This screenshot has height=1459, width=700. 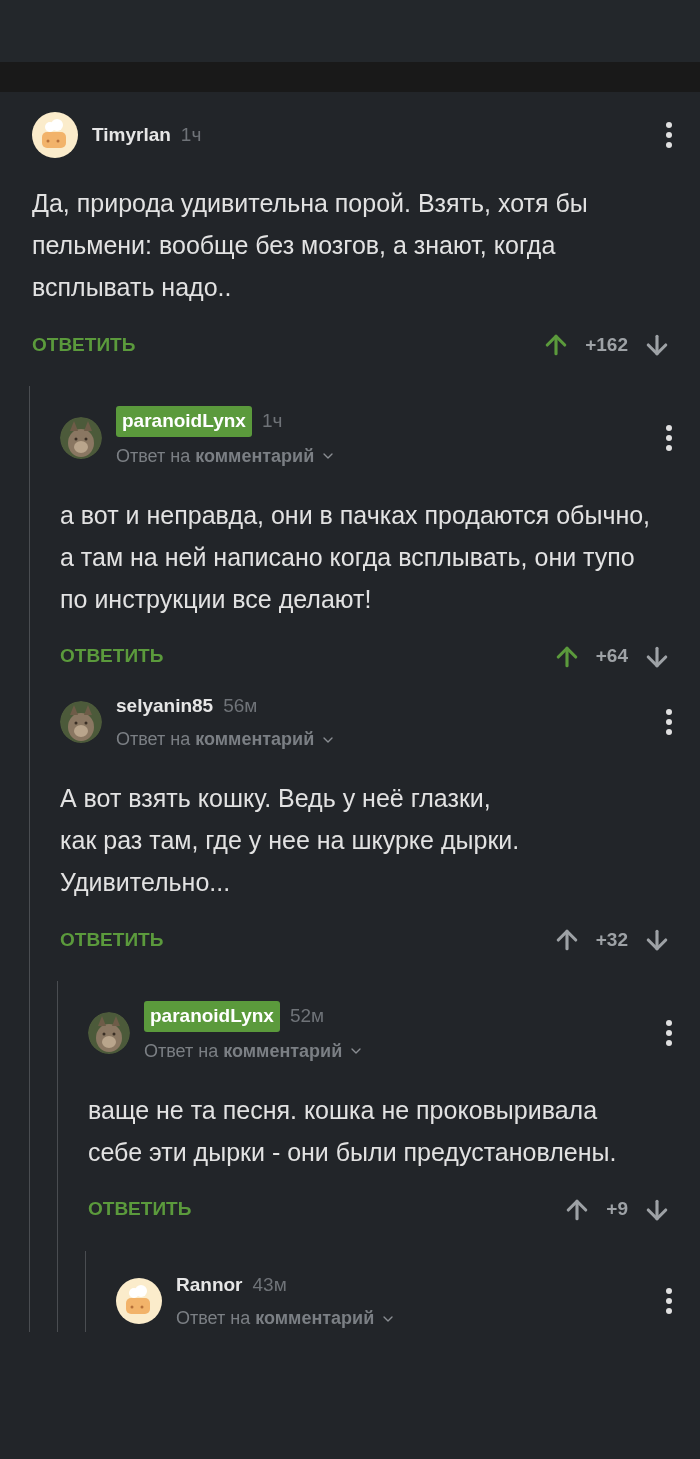 I want to click on comment-time: 43м, so click(x=269, y=1284).